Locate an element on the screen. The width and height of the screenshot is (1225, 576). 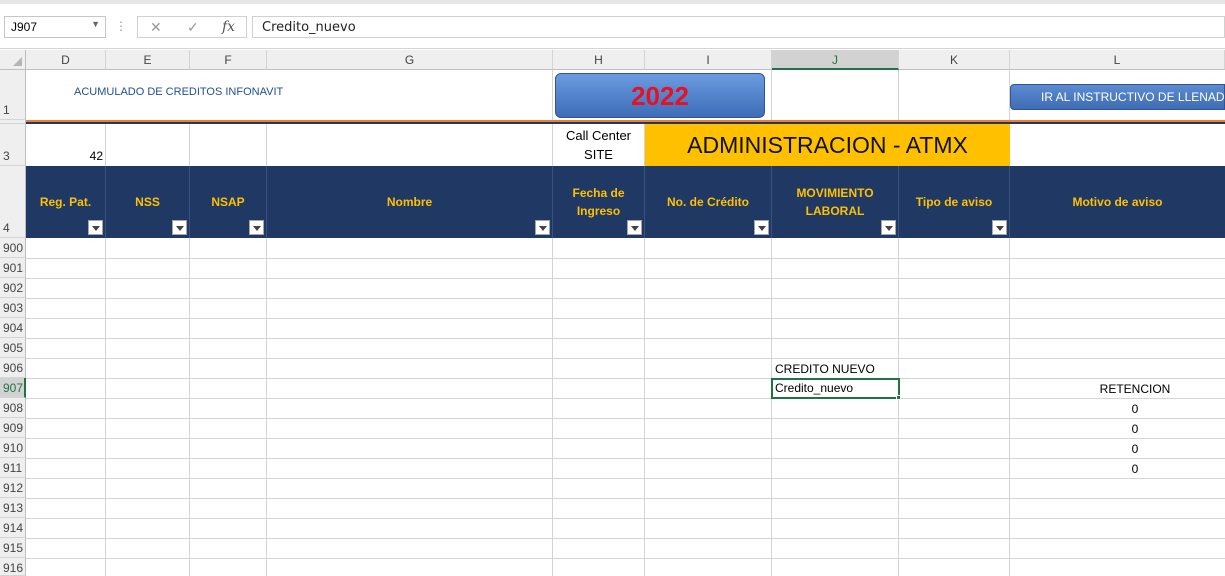
fill-handle is located at coordinates (898, 397).